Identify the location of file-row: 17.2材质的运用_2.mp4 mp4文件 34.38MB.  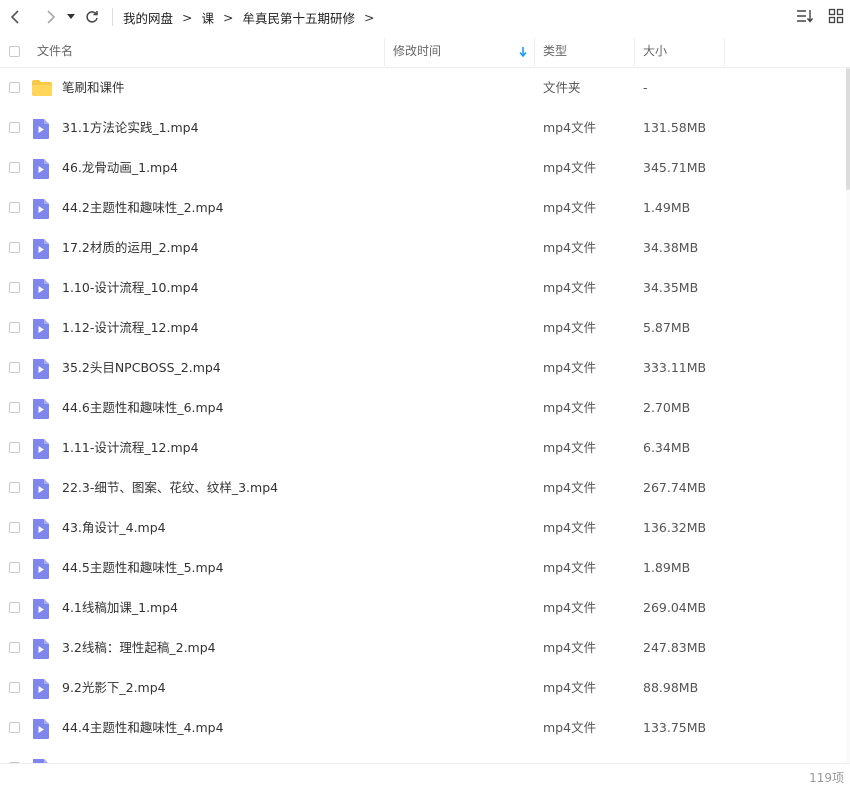
(423, 248).